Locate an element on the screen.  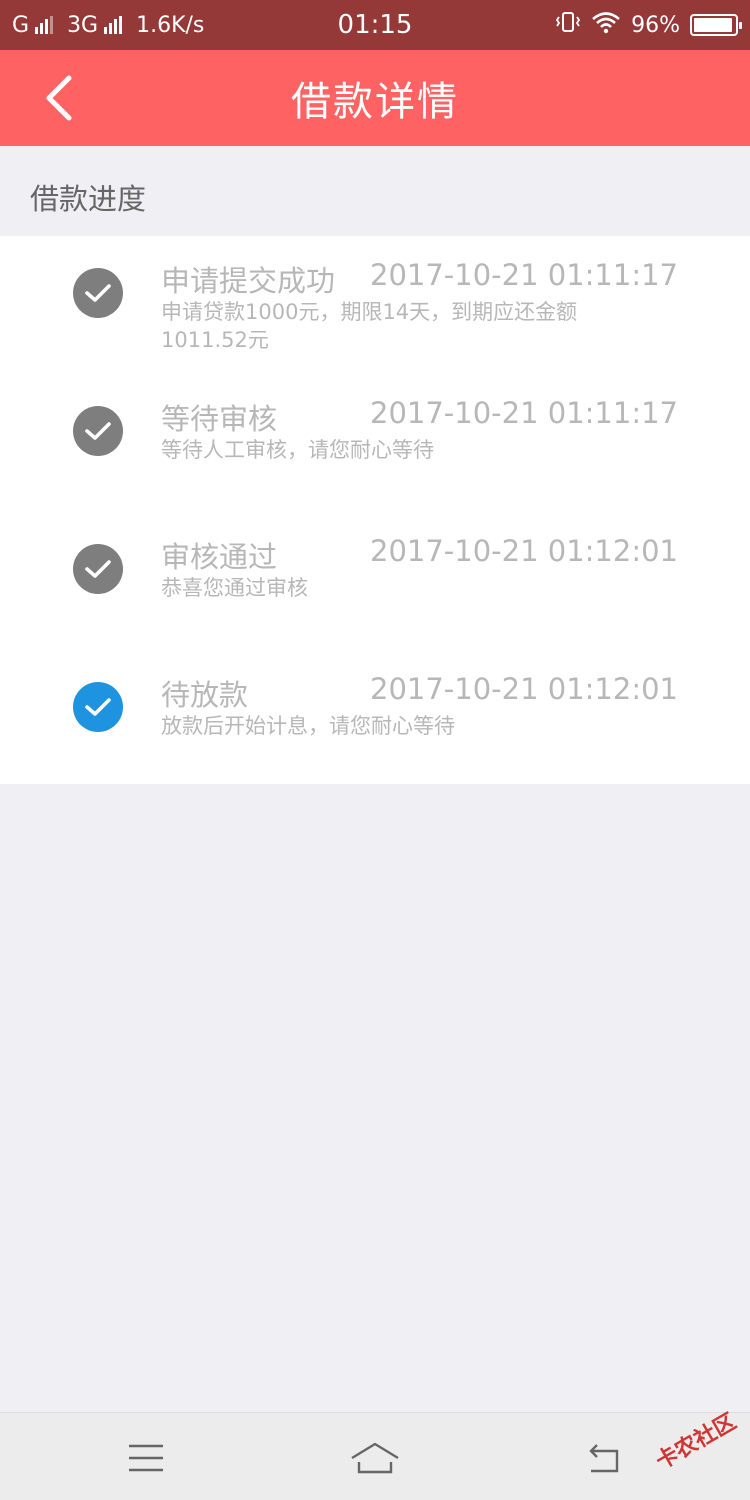
return-button is located at coordinates (603, 1458).